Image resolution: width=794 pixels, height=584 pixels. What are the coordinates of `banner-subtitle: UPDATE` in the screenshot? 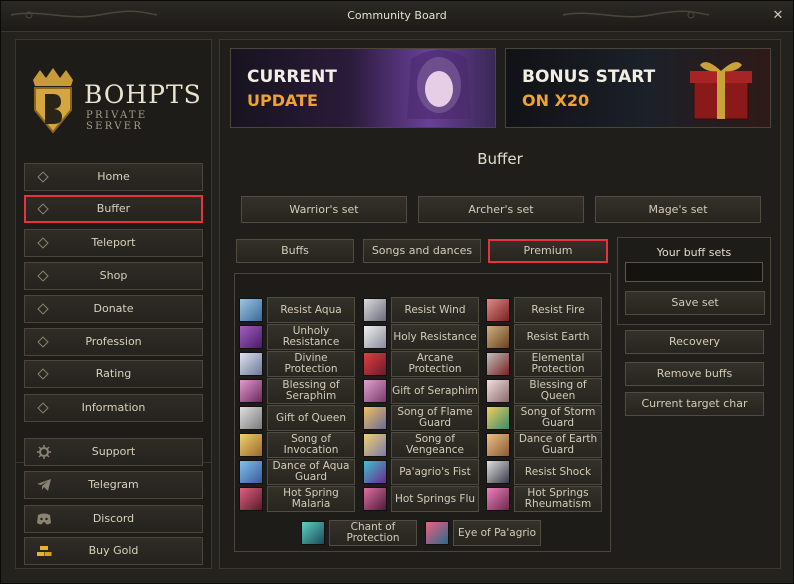 It's located at (282, 100).